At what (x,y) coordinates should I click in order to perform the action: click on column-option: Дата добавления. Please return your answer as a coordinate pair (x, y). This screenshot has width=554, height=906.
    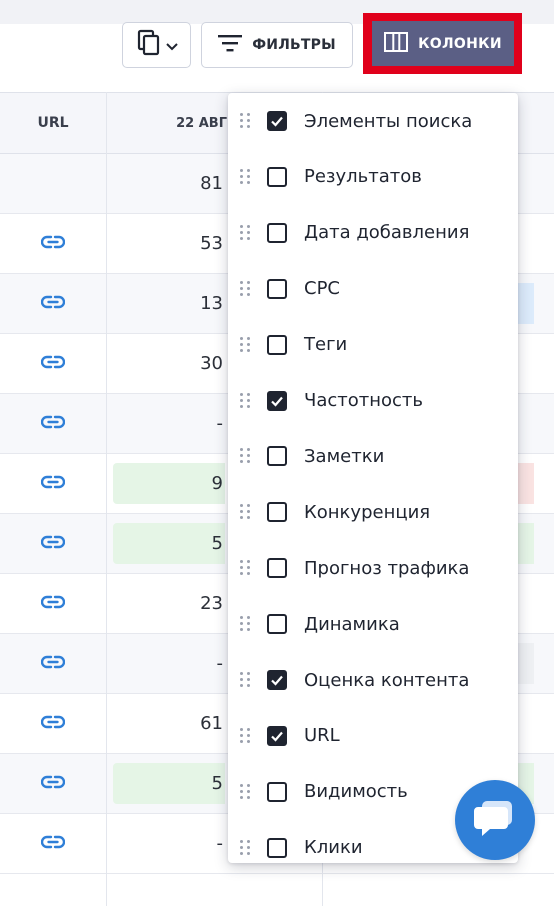
    Looking at the image, I should click on (373, 233).